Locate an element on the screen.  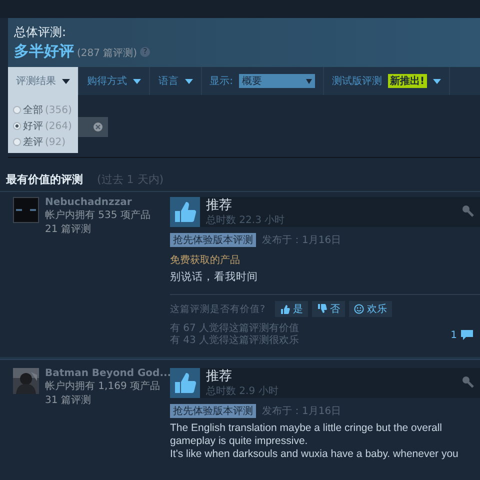
filter-menu: 语言 is located at coordinates (176, 81).